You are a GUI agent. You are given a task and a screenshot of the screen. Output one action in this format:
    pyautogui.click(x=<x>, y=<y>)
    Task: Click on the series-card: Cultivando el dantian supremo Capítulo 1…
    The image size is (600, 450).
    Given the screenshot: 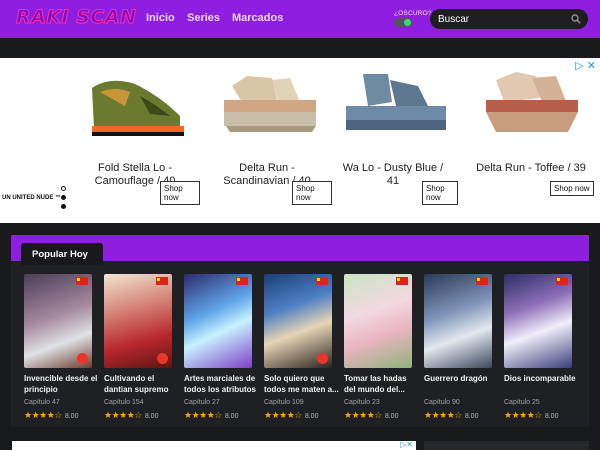 What is the action you would take?
    pyautogui.click(x=138, y=349)
    